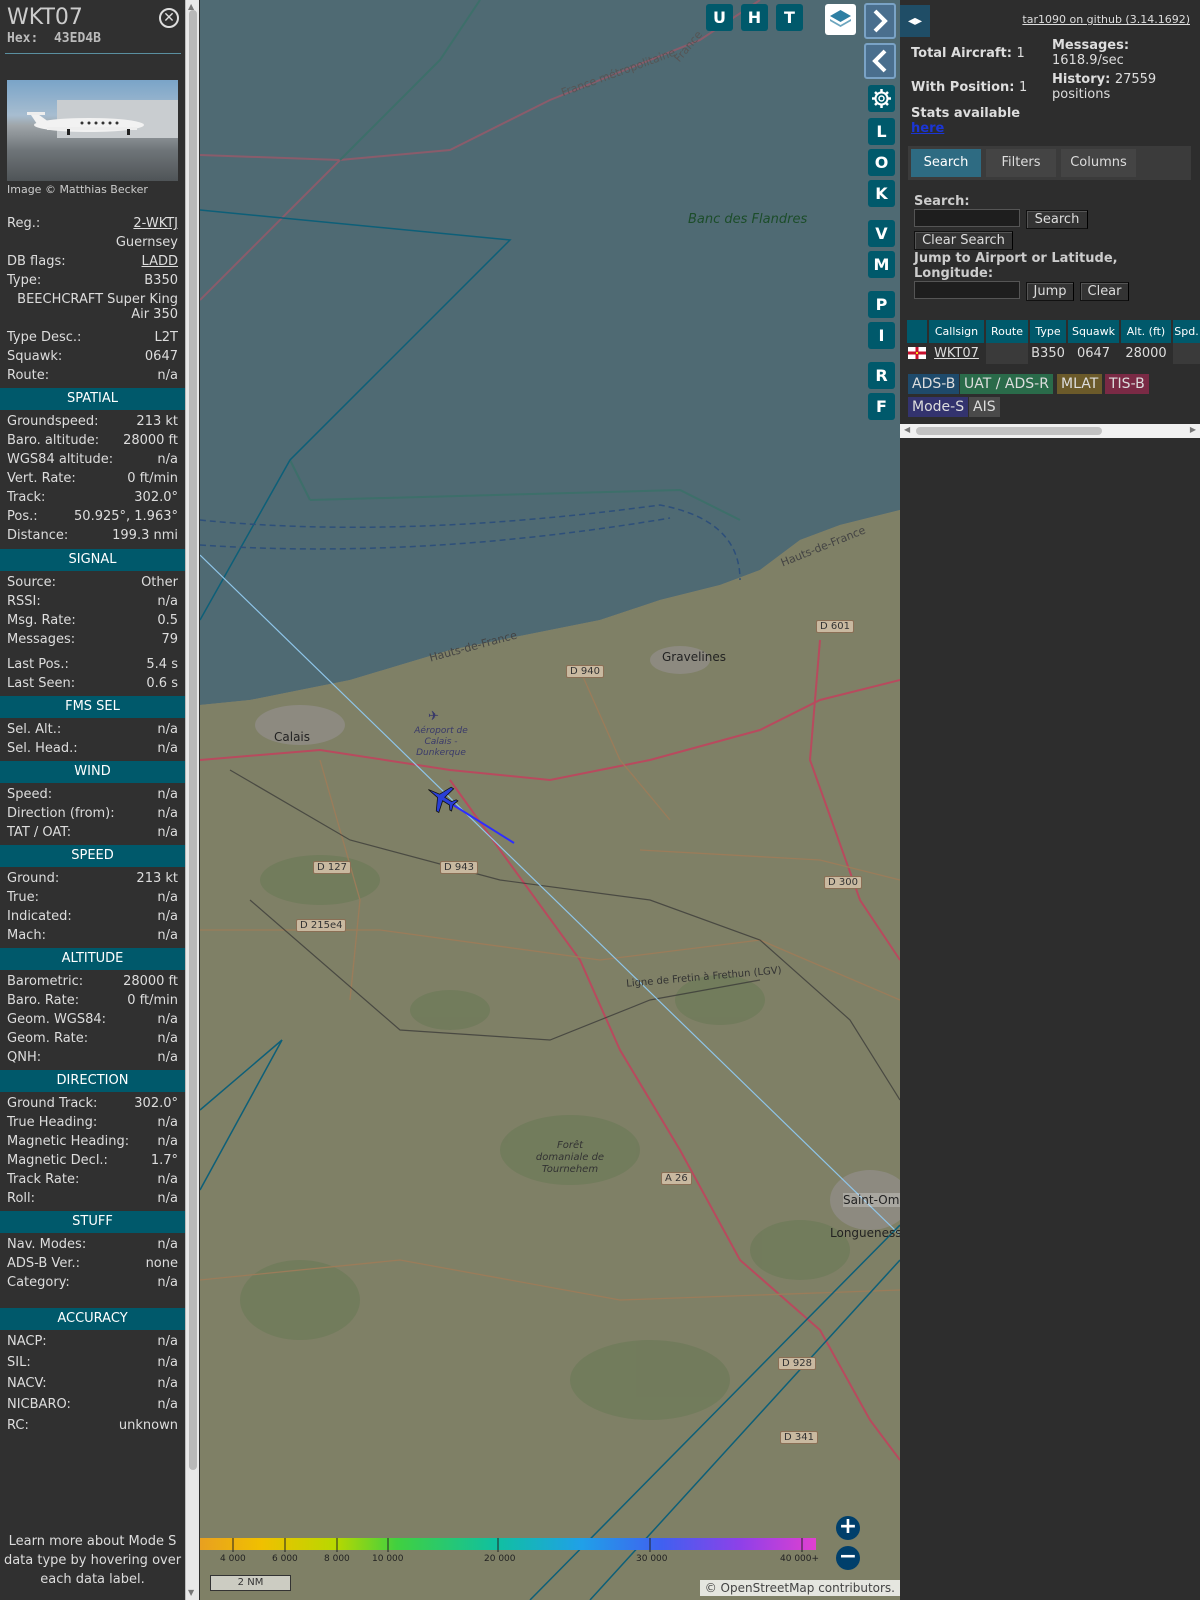 This screenshot has width=1200, height=1600. Describe the element at coordinates (22, 516) in the screenshot. I see `info-row-label: Pos.:` at that location.